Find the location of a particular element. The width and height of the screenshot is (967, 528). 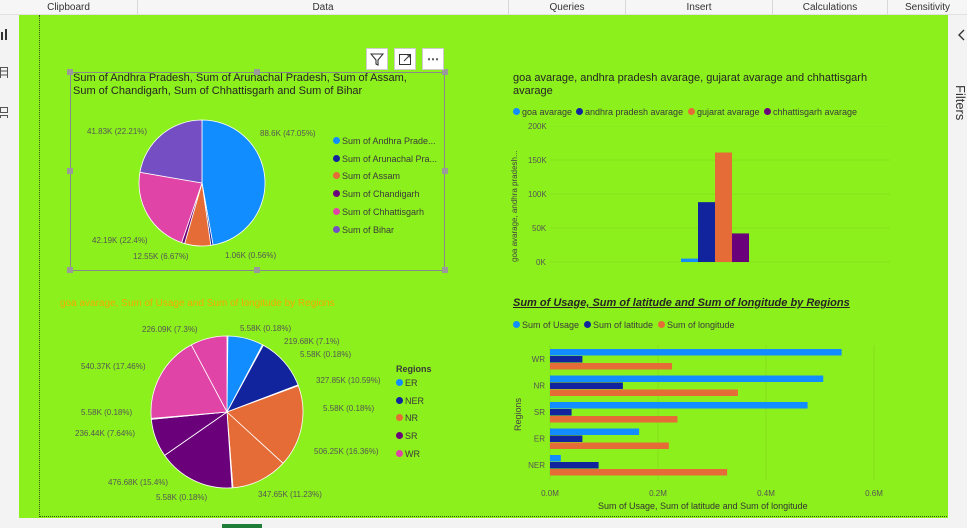

legend-item: Sum of Chhattisgarh is located at coordinates (378, 212).